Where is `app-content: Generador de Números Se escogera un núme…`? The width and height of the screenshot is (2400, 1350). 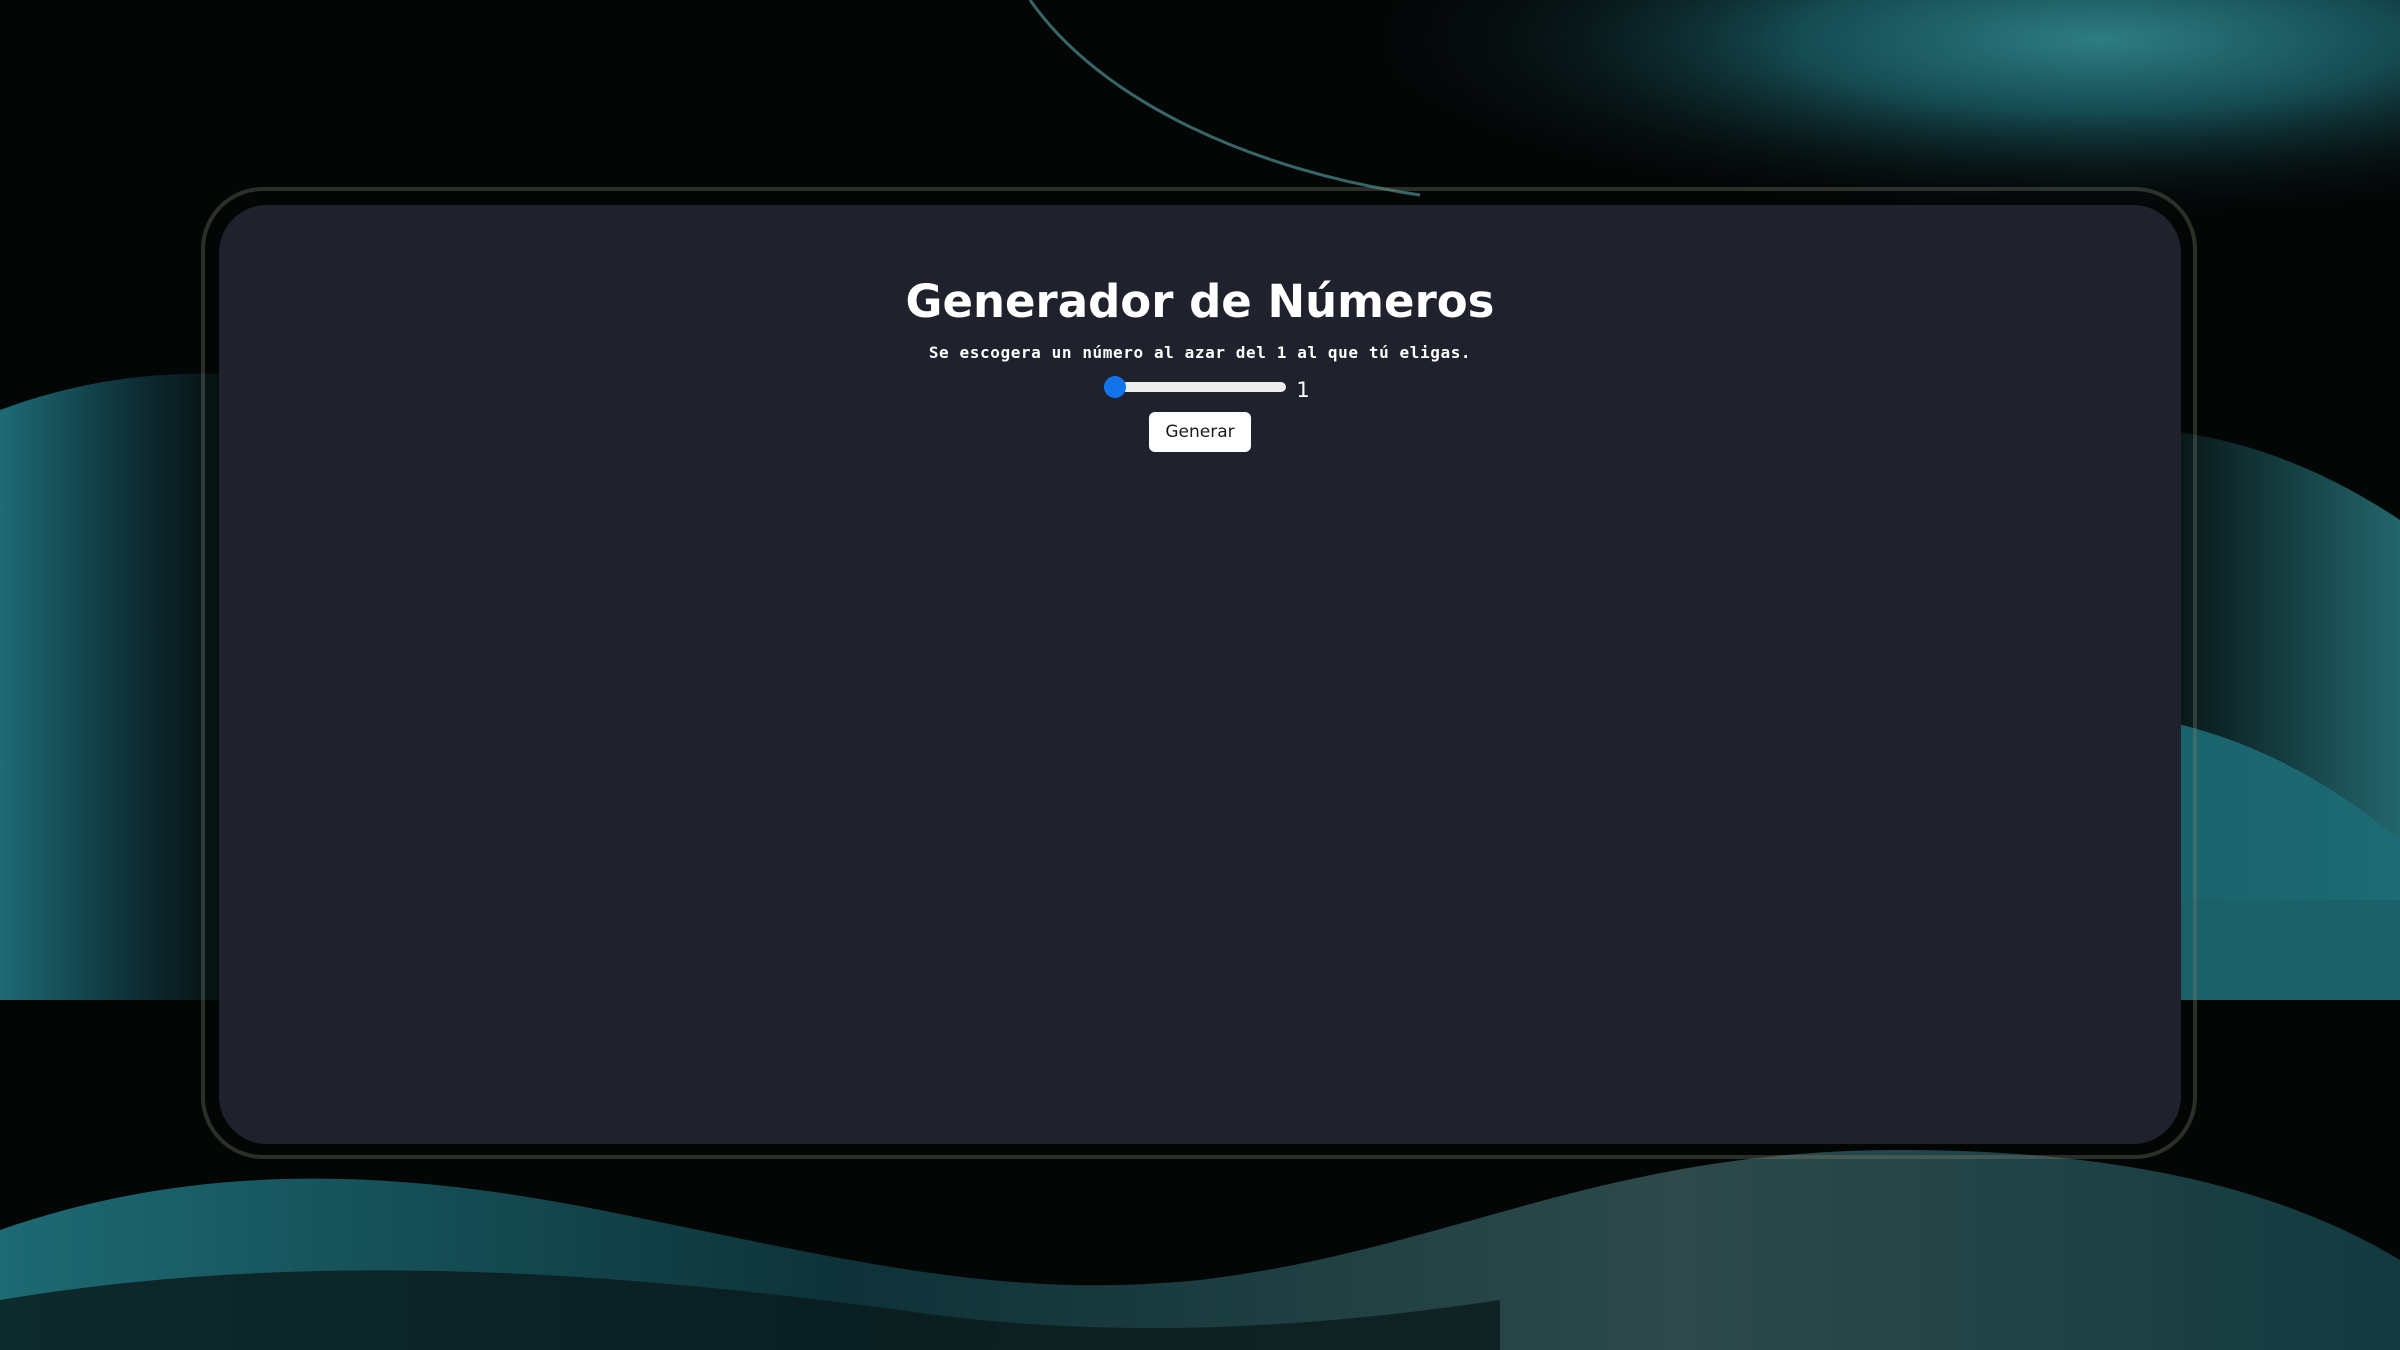 app-content: Generador de Números Se escogera un núme… is located at coordinates (1200, 328).